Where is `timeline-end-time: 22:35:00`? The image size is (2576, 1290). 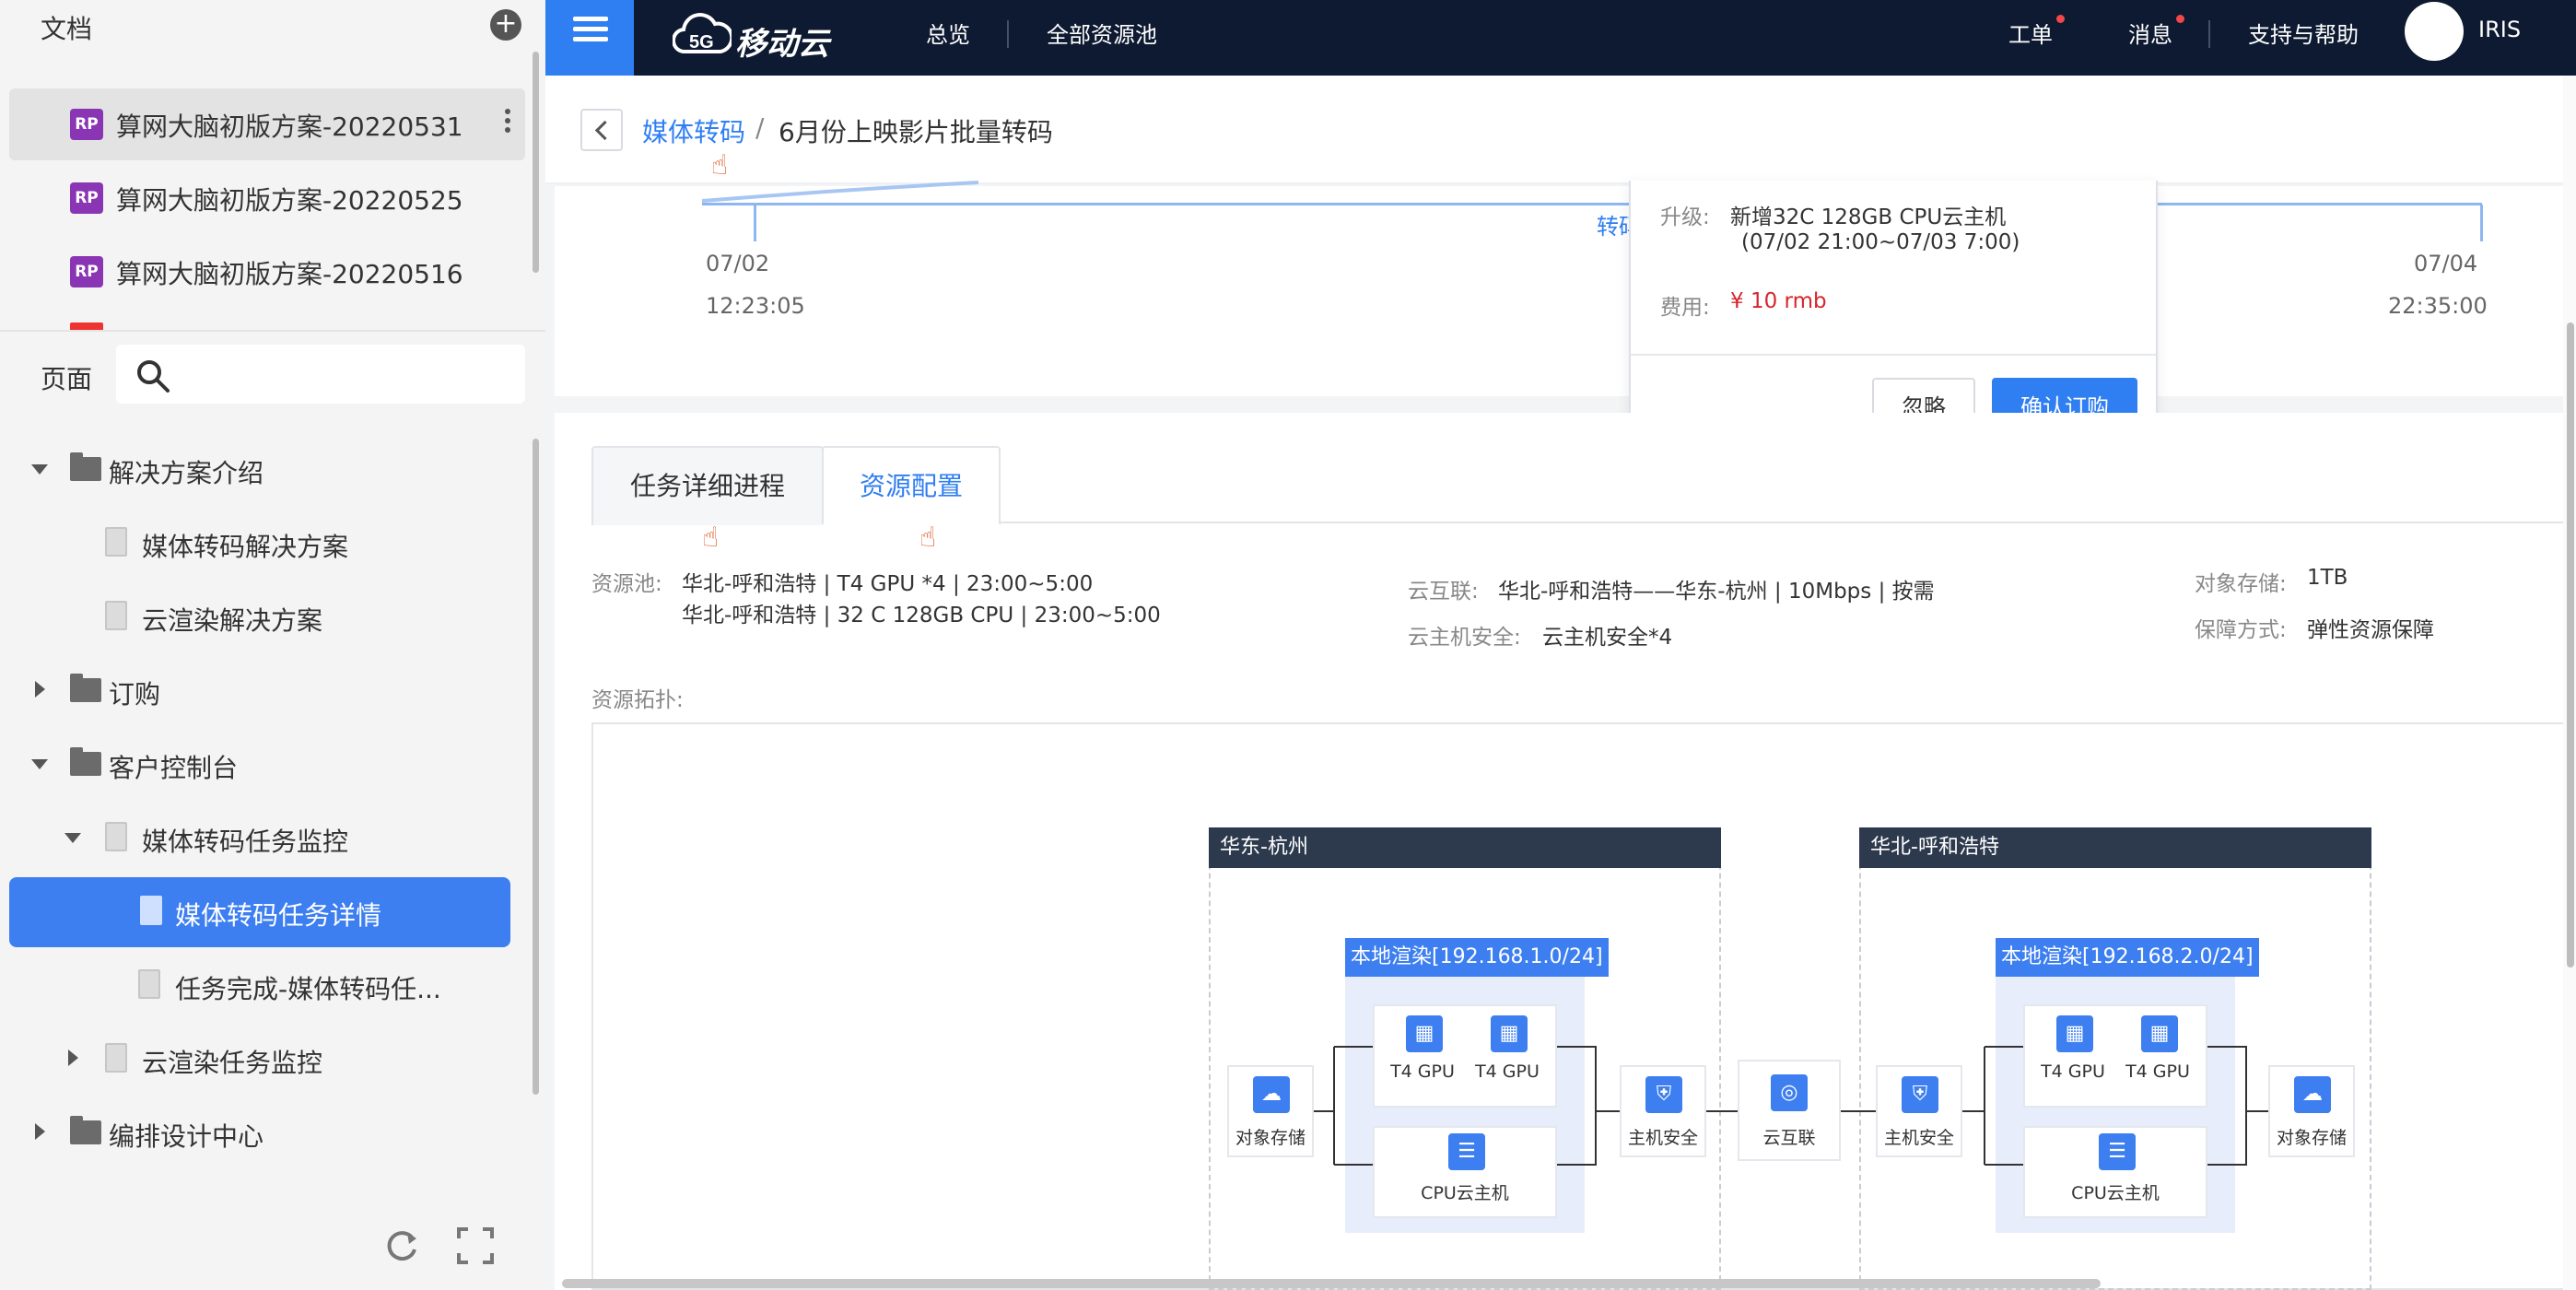 timeline-end-time: 22:35:00 is located at coordinates (2438, 306).